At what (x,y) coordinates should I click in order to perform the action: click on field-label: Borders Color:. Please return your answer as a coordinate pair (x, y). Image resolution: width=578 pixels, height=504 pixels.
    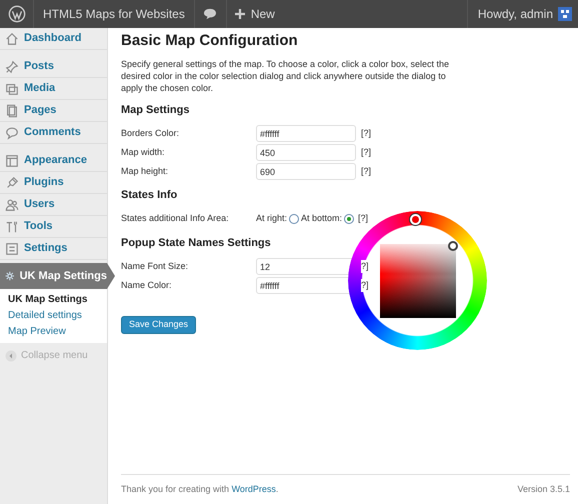
    Looking at the image, I should click on (150, 133).